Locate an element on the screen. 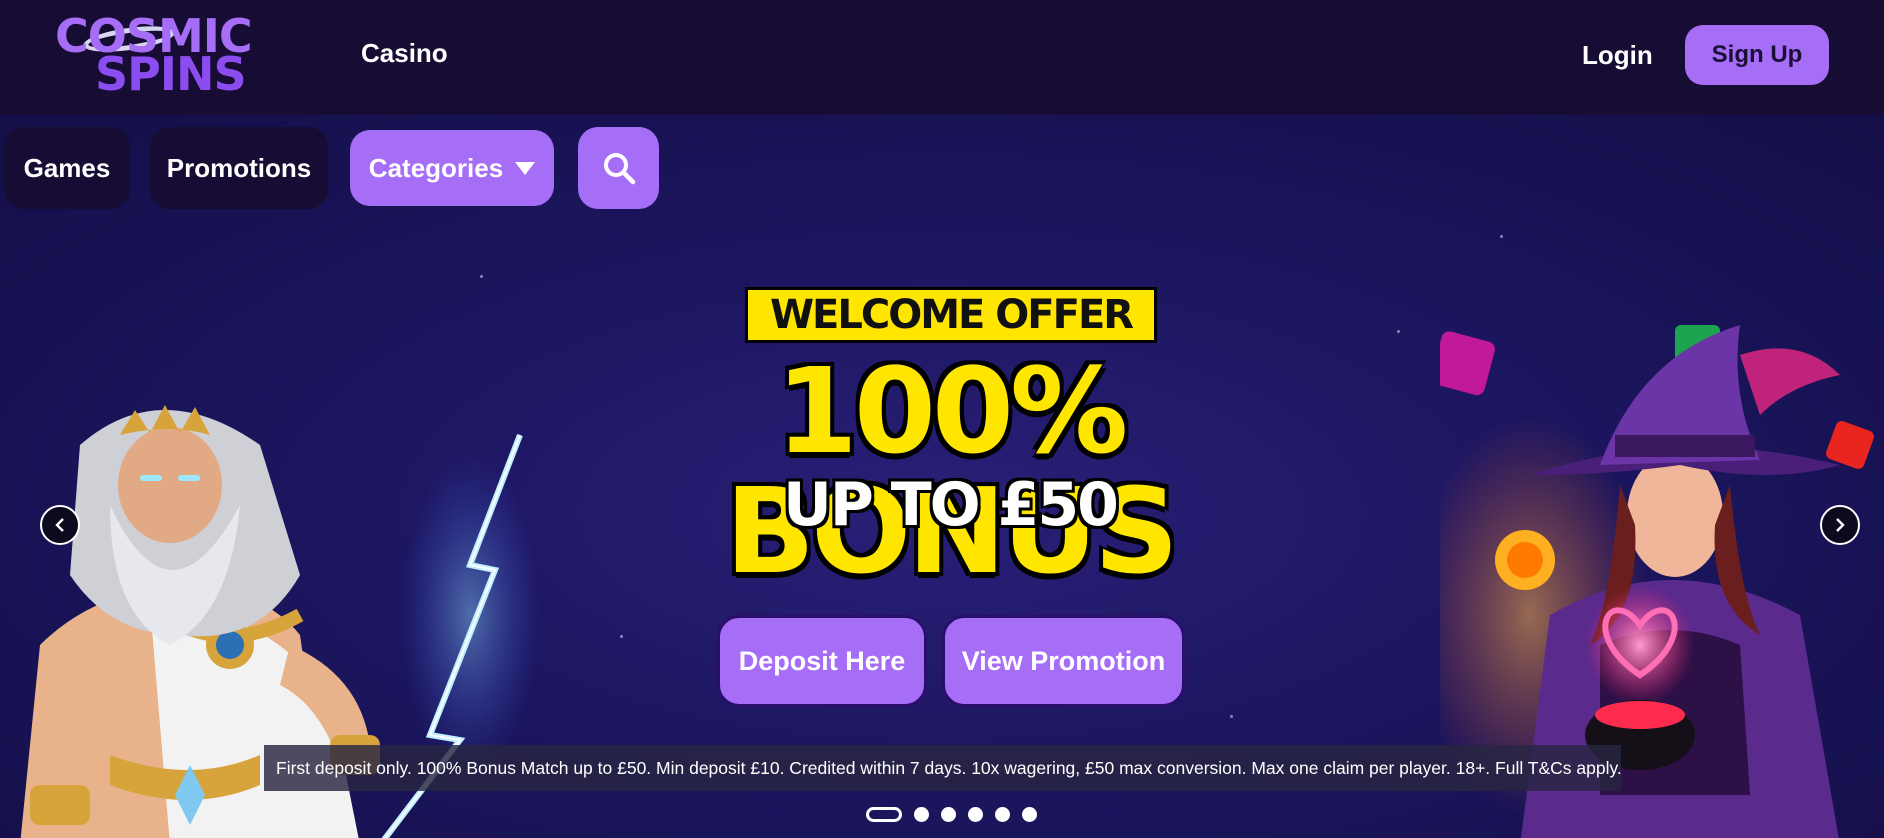 This screenshot has height=838, width=1884. search-icon is located at coordinates (619, 169).